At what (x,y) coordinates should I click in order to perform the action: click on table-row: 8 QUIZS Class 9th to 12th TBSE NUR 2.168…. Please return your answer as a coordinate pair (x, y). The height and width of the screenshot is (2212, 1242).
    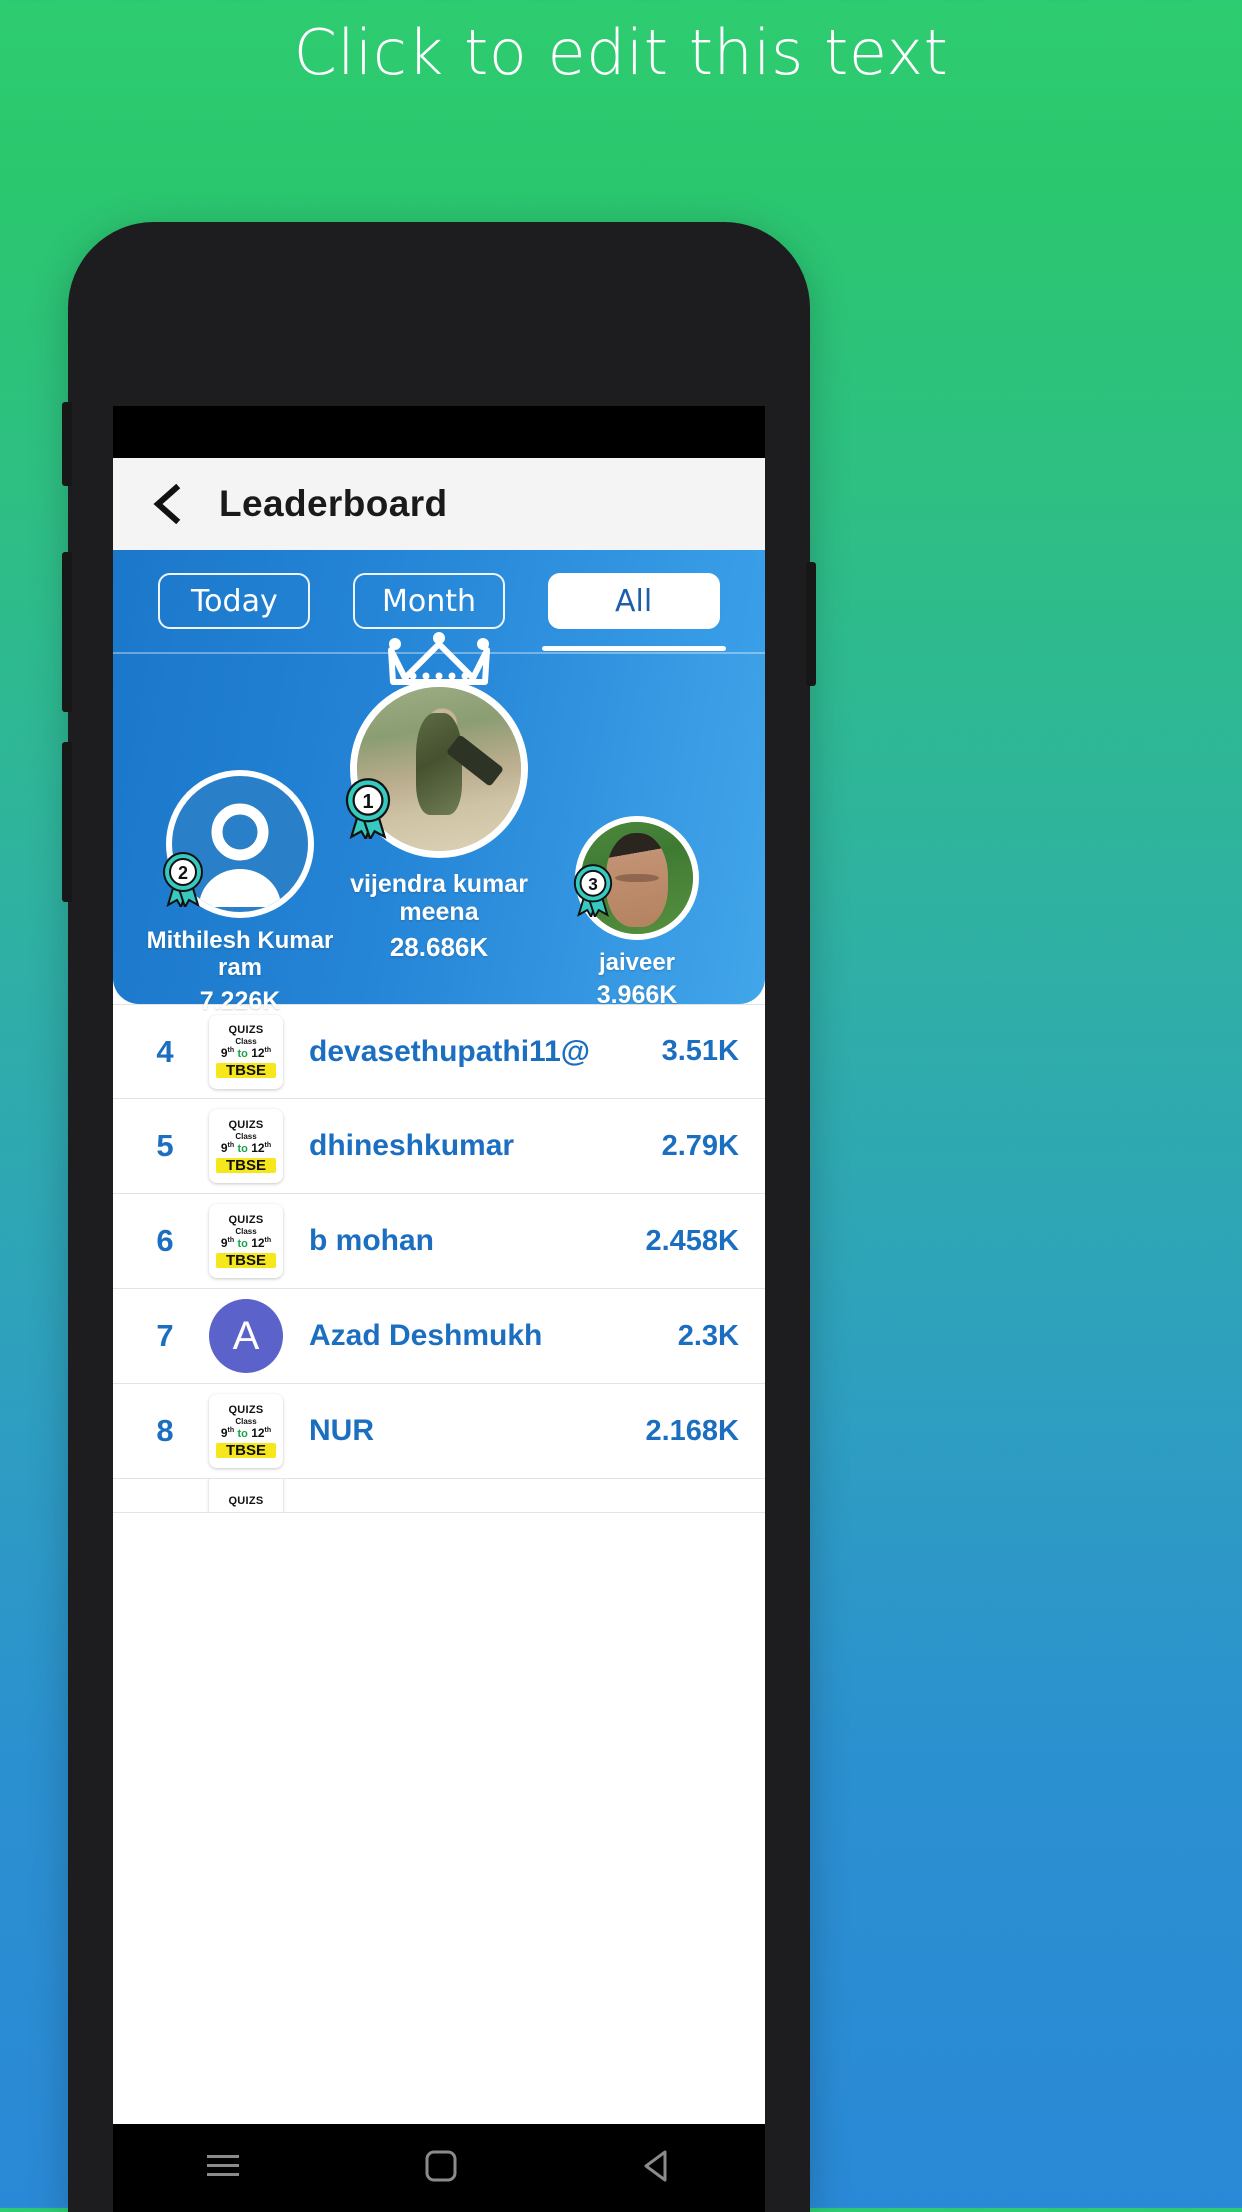
    Looking at the image, I should click on (439, 1431).